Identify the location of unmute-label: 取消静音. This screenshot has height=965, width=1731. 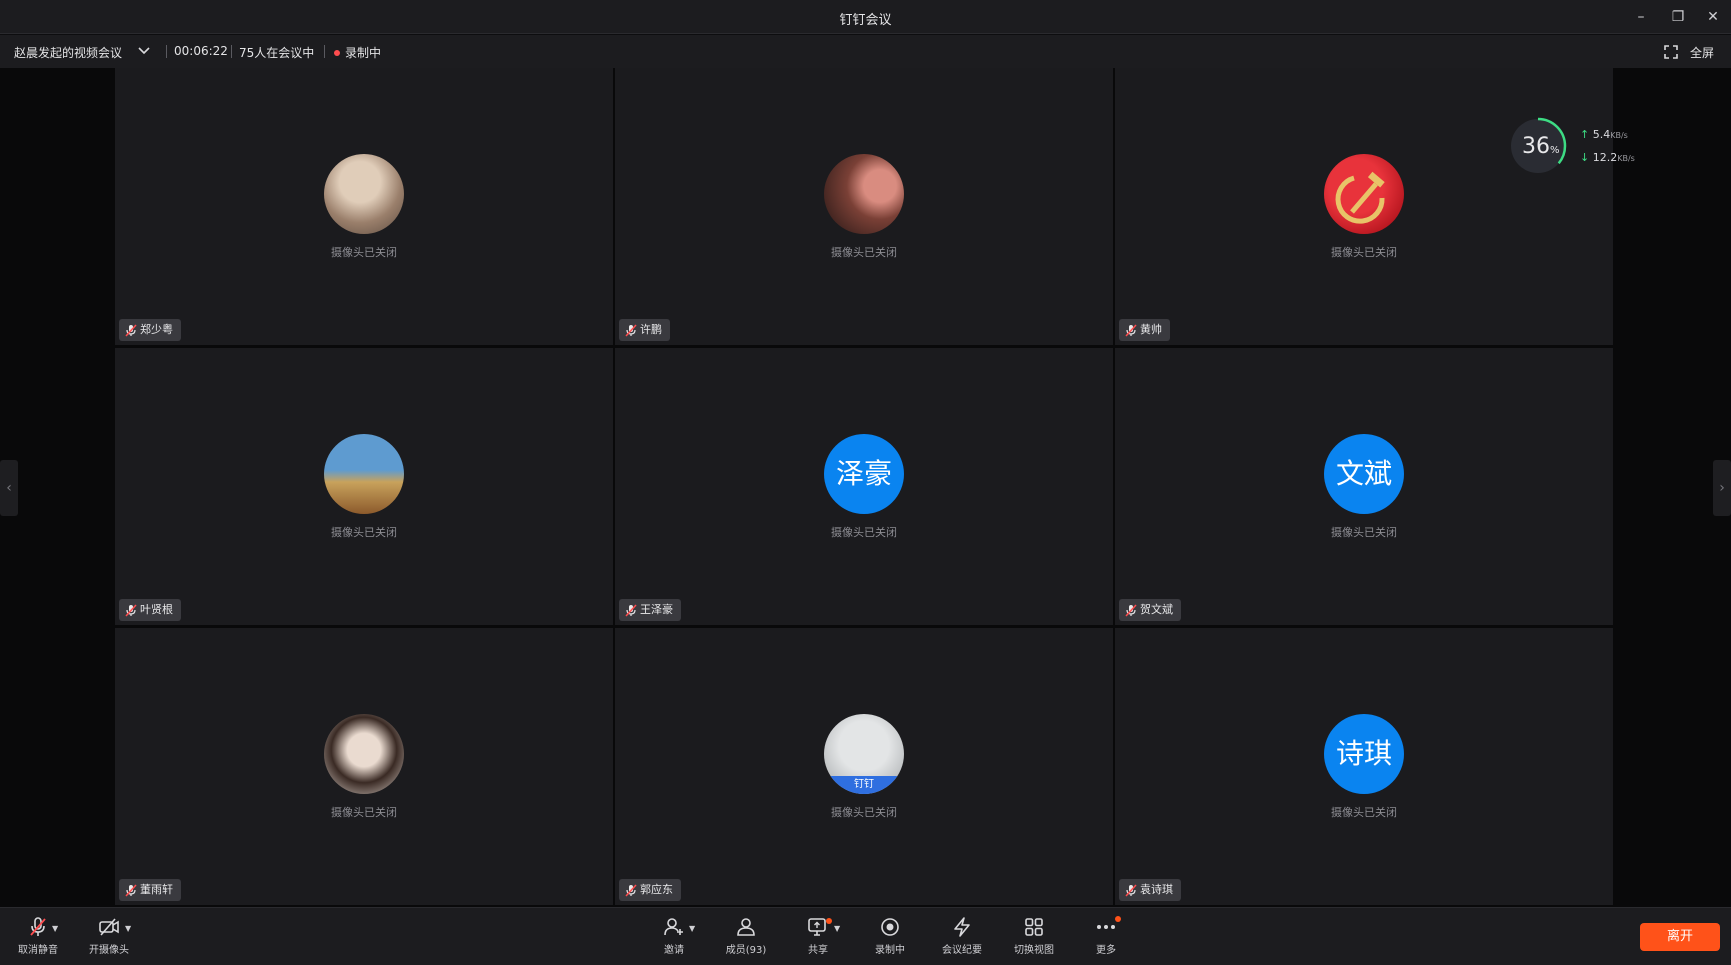
(38, 950).